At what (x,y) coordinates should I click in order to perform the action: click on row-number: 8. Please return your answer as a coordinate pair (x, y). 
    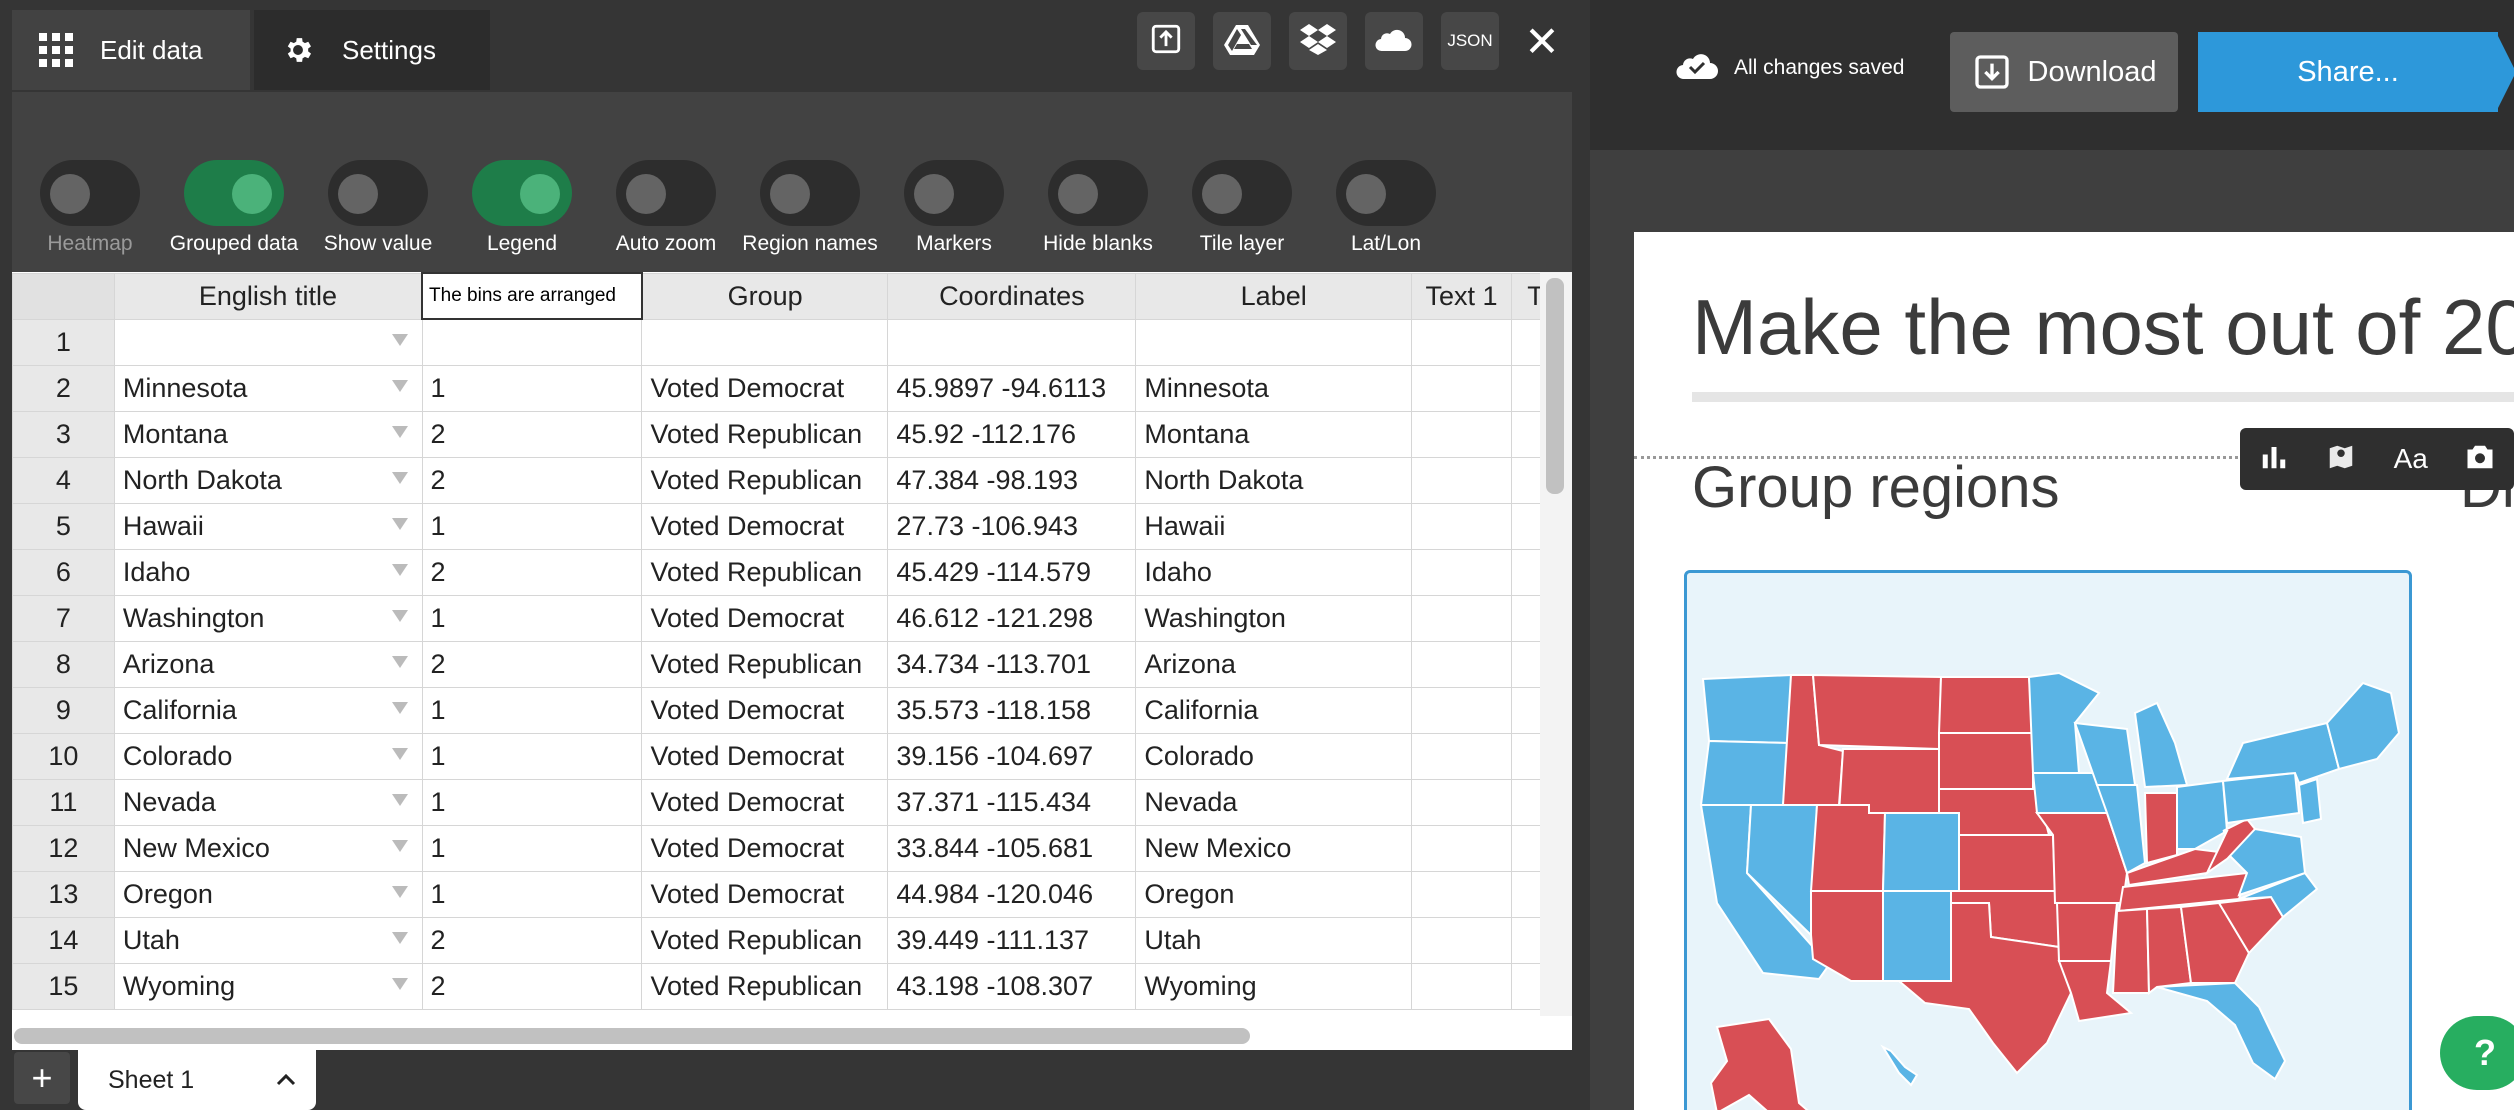
    Looking at the image, I should click on (63, 664).